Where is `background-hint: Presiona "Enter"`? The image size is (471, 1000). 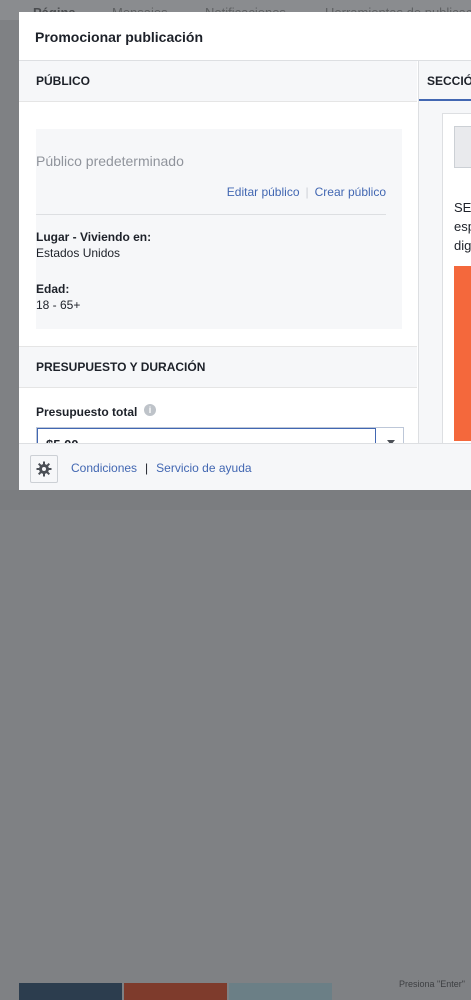
background-hint: Presiona "Enter" is located at coordinates (432, 984).